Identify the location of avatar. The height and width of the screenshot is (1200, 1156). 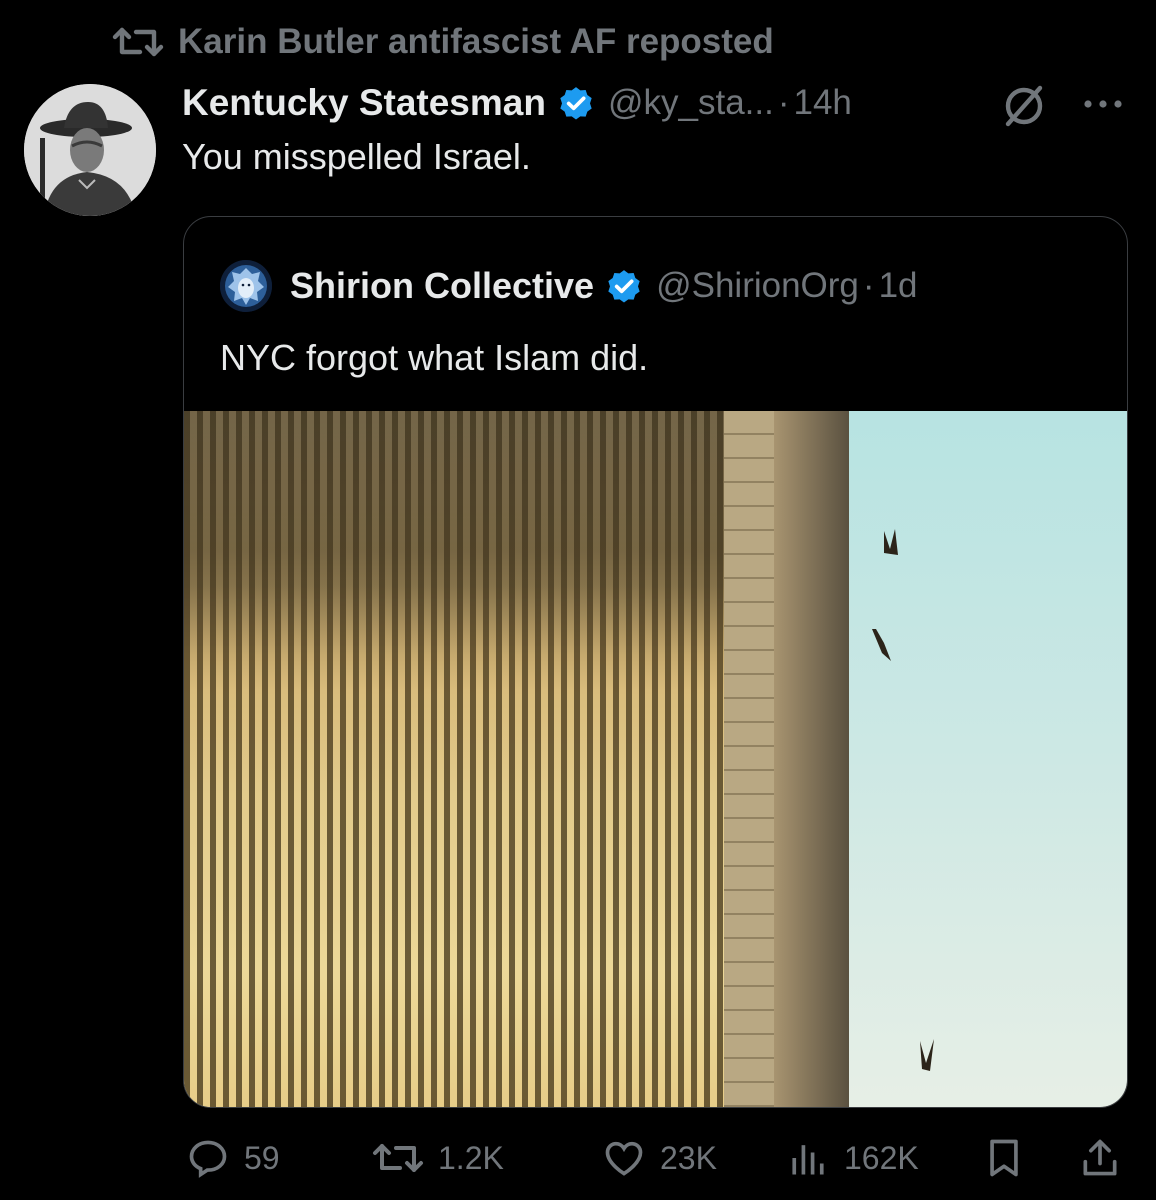
(90, 150).